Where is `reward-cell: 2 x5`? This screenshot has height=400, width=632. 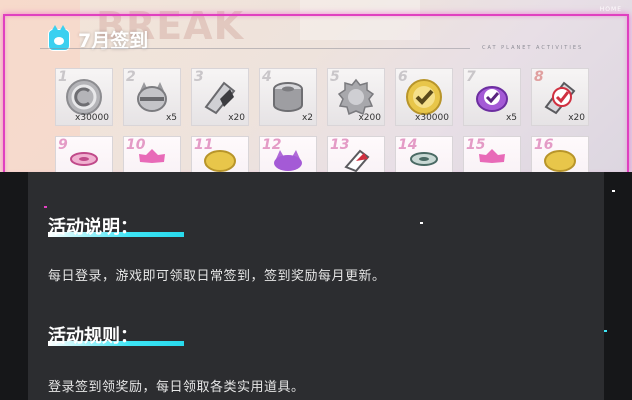 reward-cell: 2 x5 is located at coordinates (152, 97).